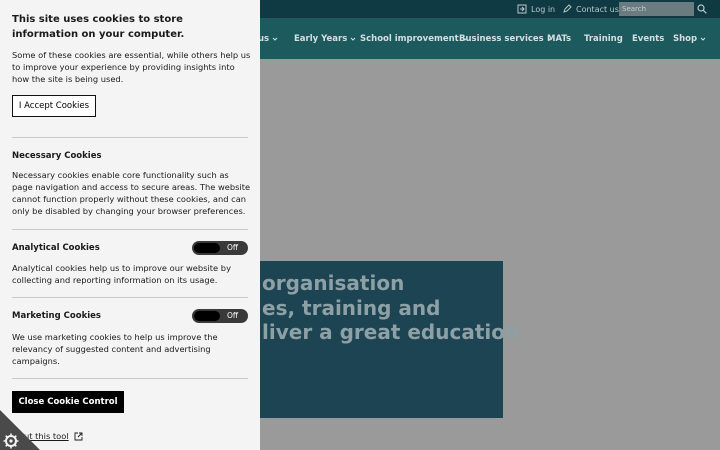  I want to click on nav-label: MATs, so click(559, 38).